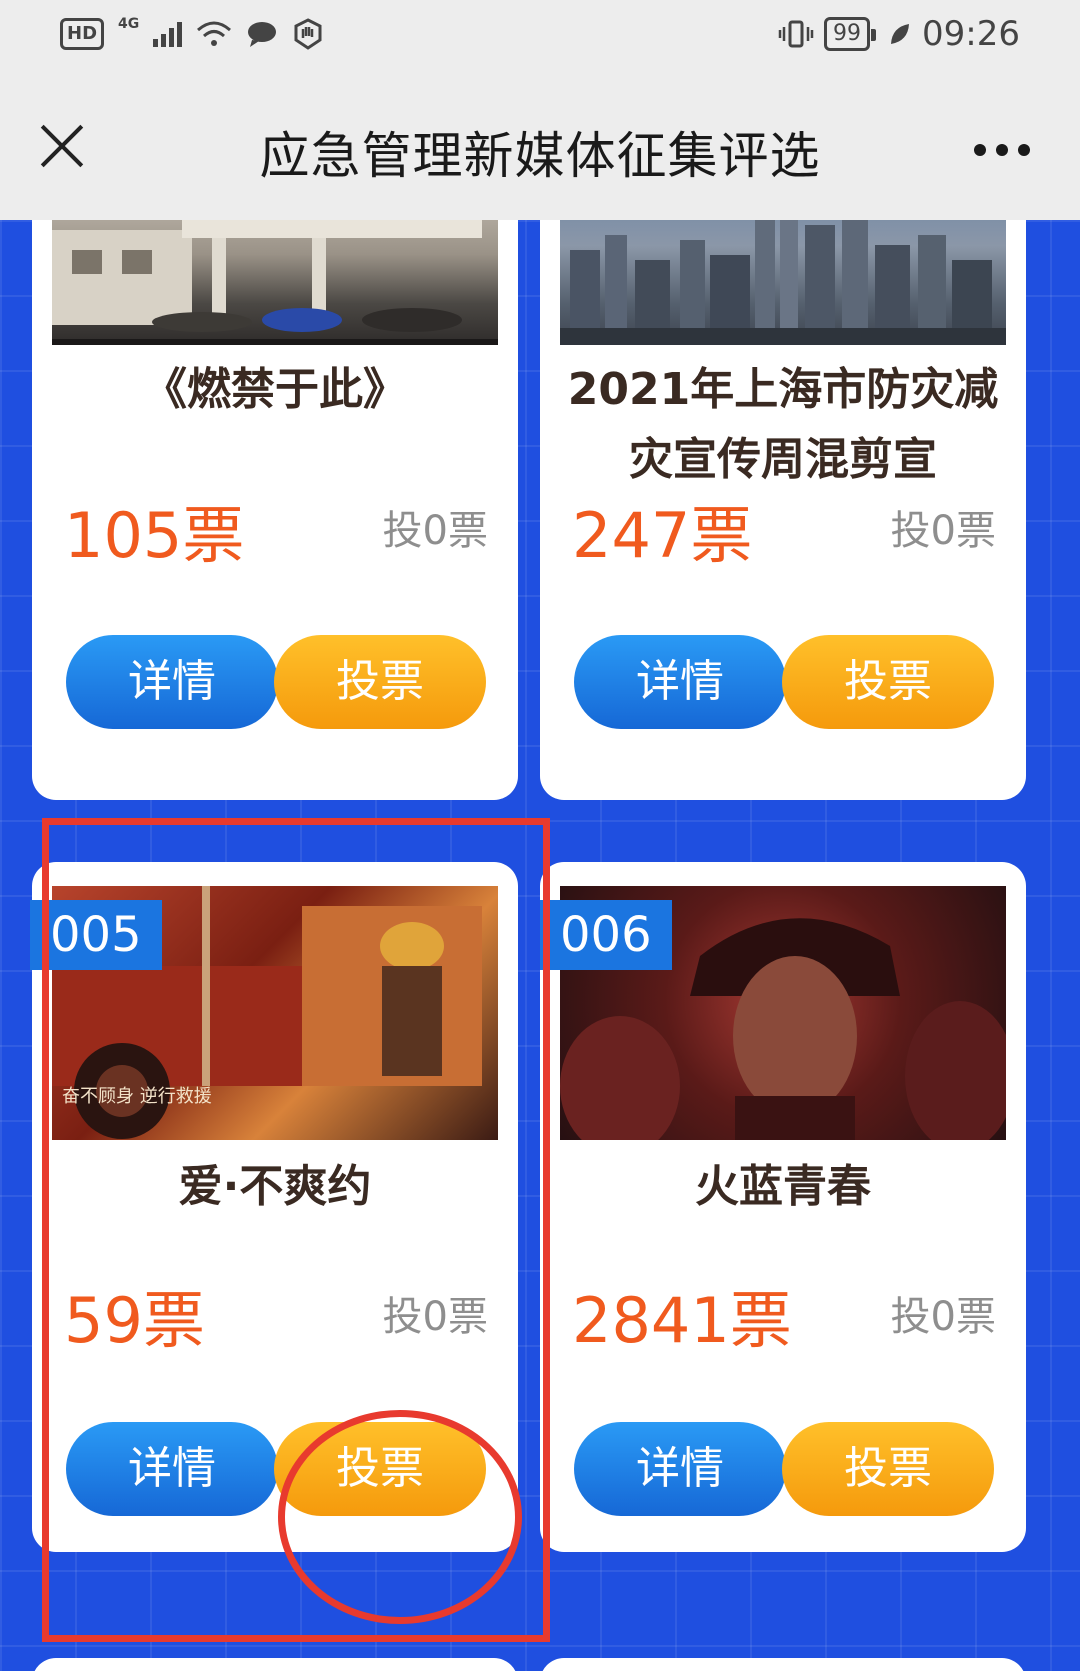 This screenshot has width=1080, height=1671. I want to click on gas-station-image, so click(275, 282).